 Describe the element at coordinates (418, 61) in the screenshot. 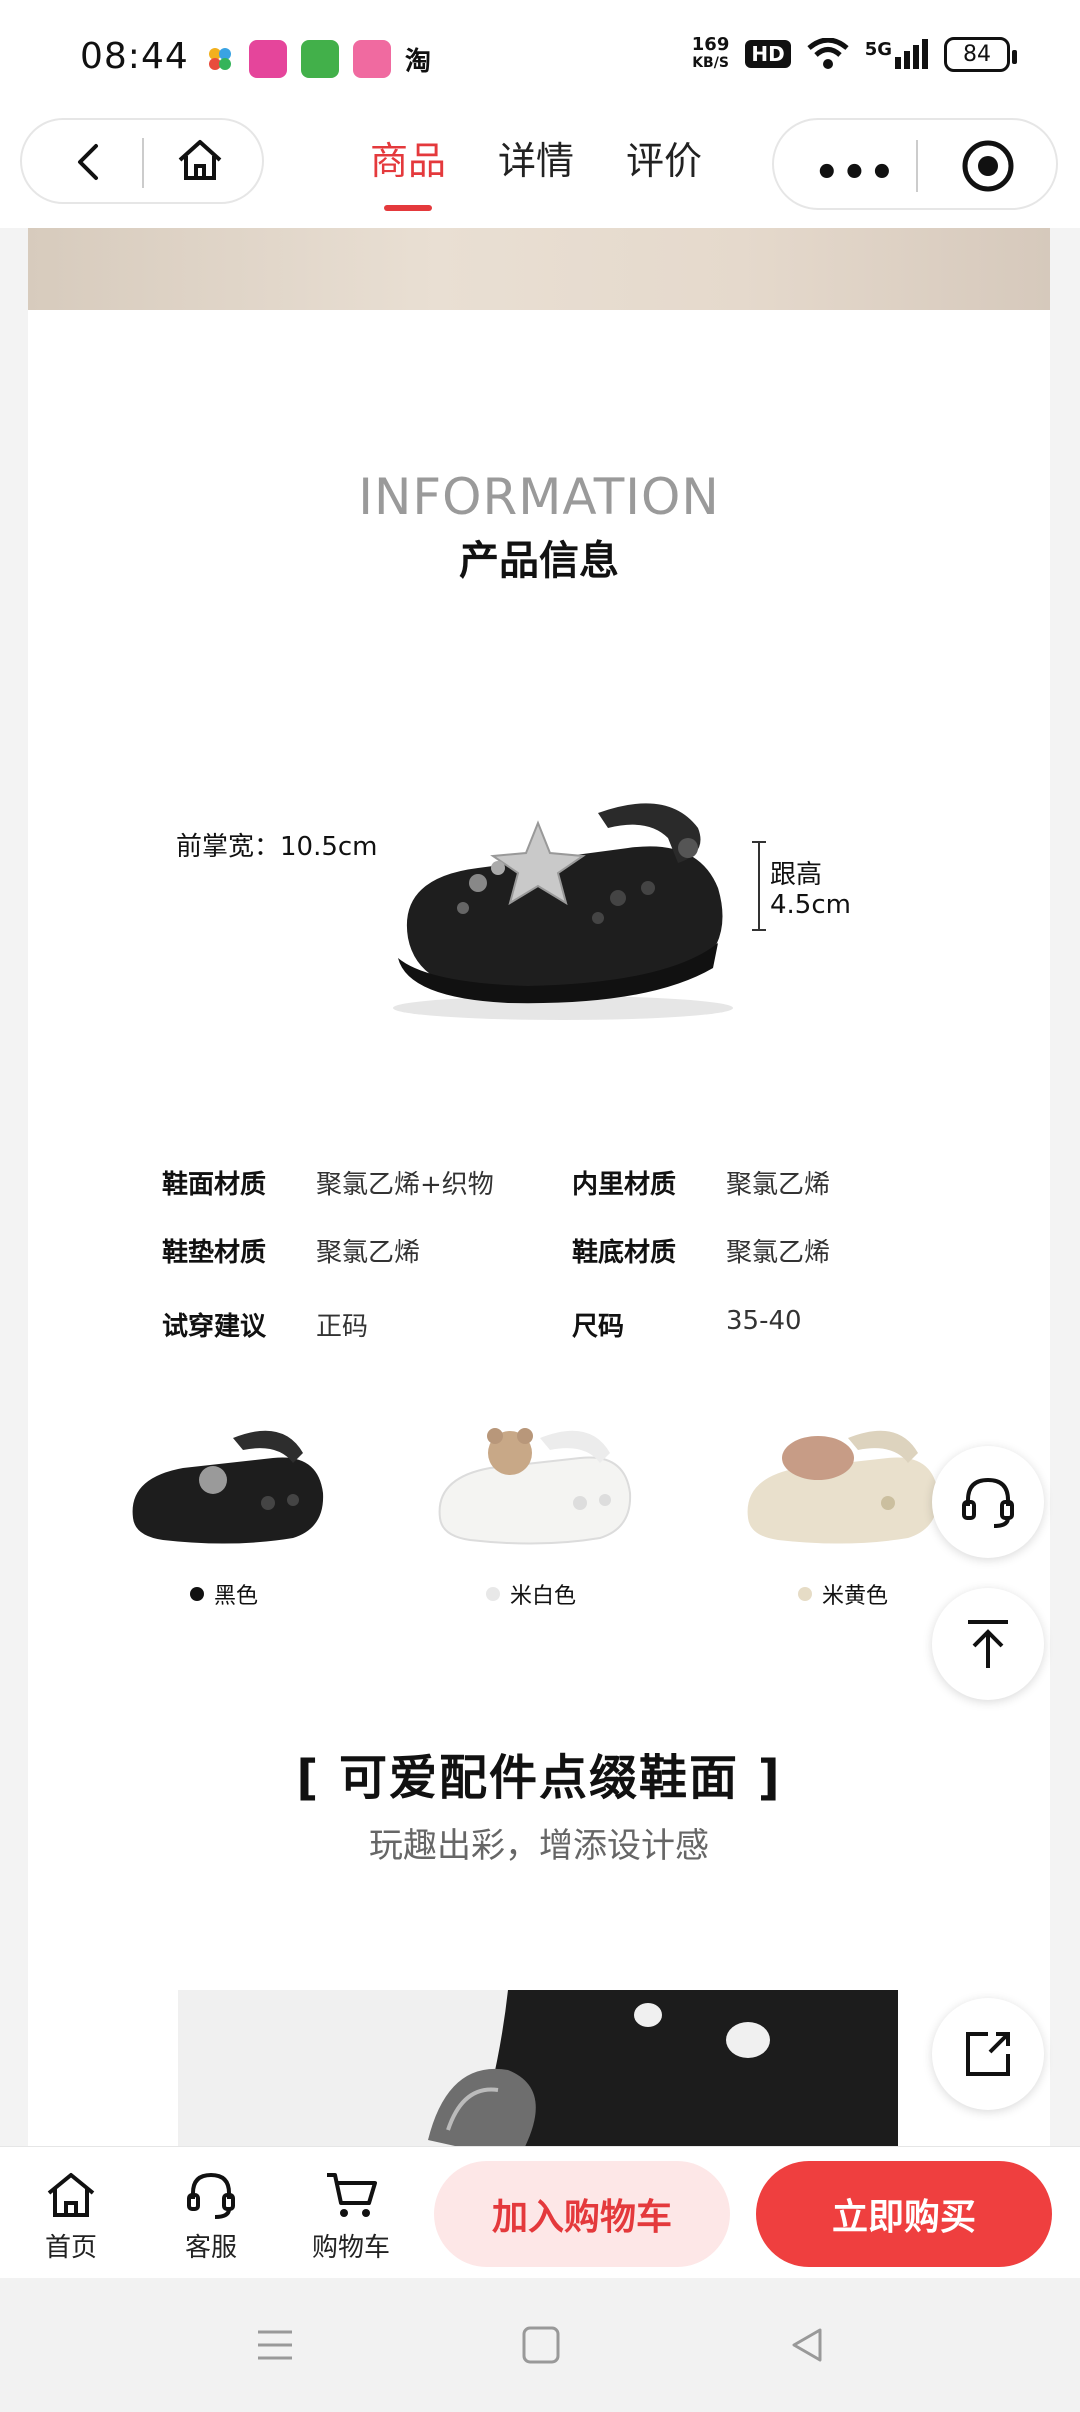

I see `taobao-app-icon: 淘` at that location.